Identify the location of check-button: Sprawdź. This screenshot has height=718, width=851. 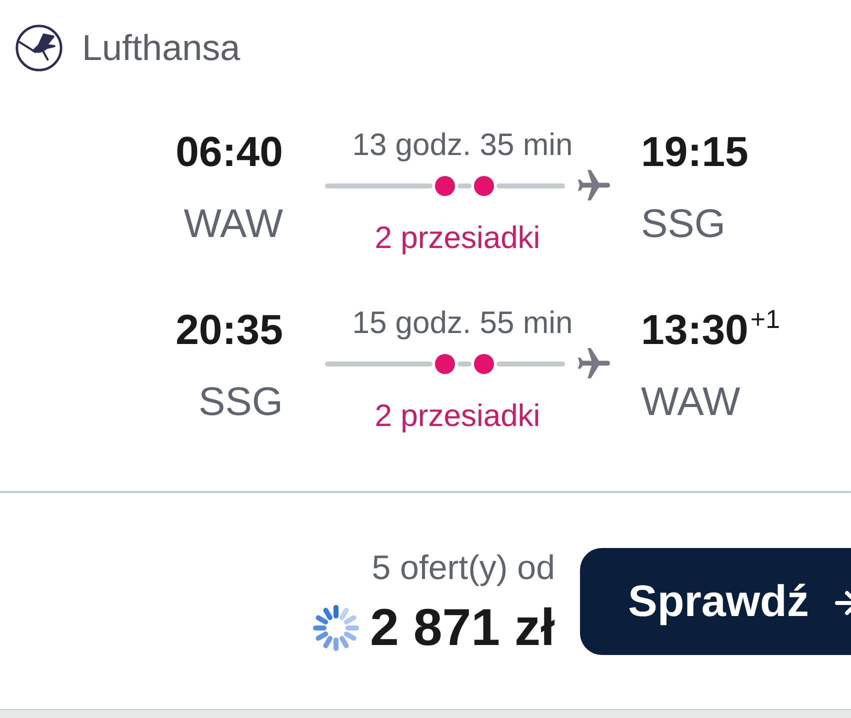
(715, 601).